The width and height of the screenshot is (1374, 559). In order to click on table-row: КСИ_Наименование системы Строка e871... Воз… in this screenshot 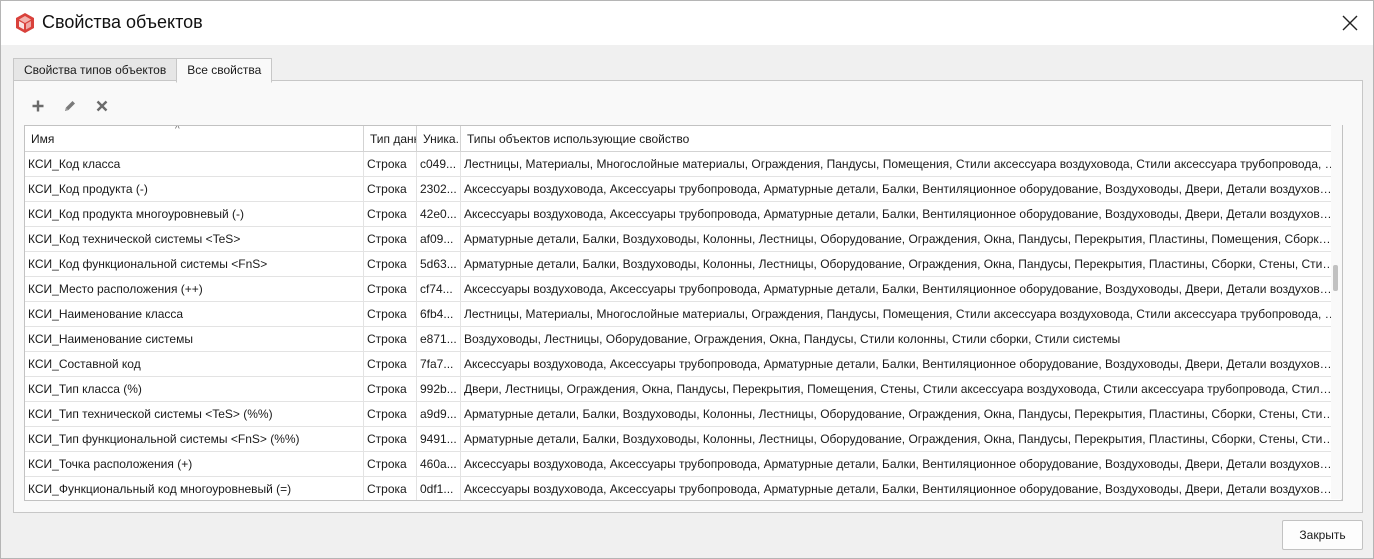, I will do `click(683, 339)`.